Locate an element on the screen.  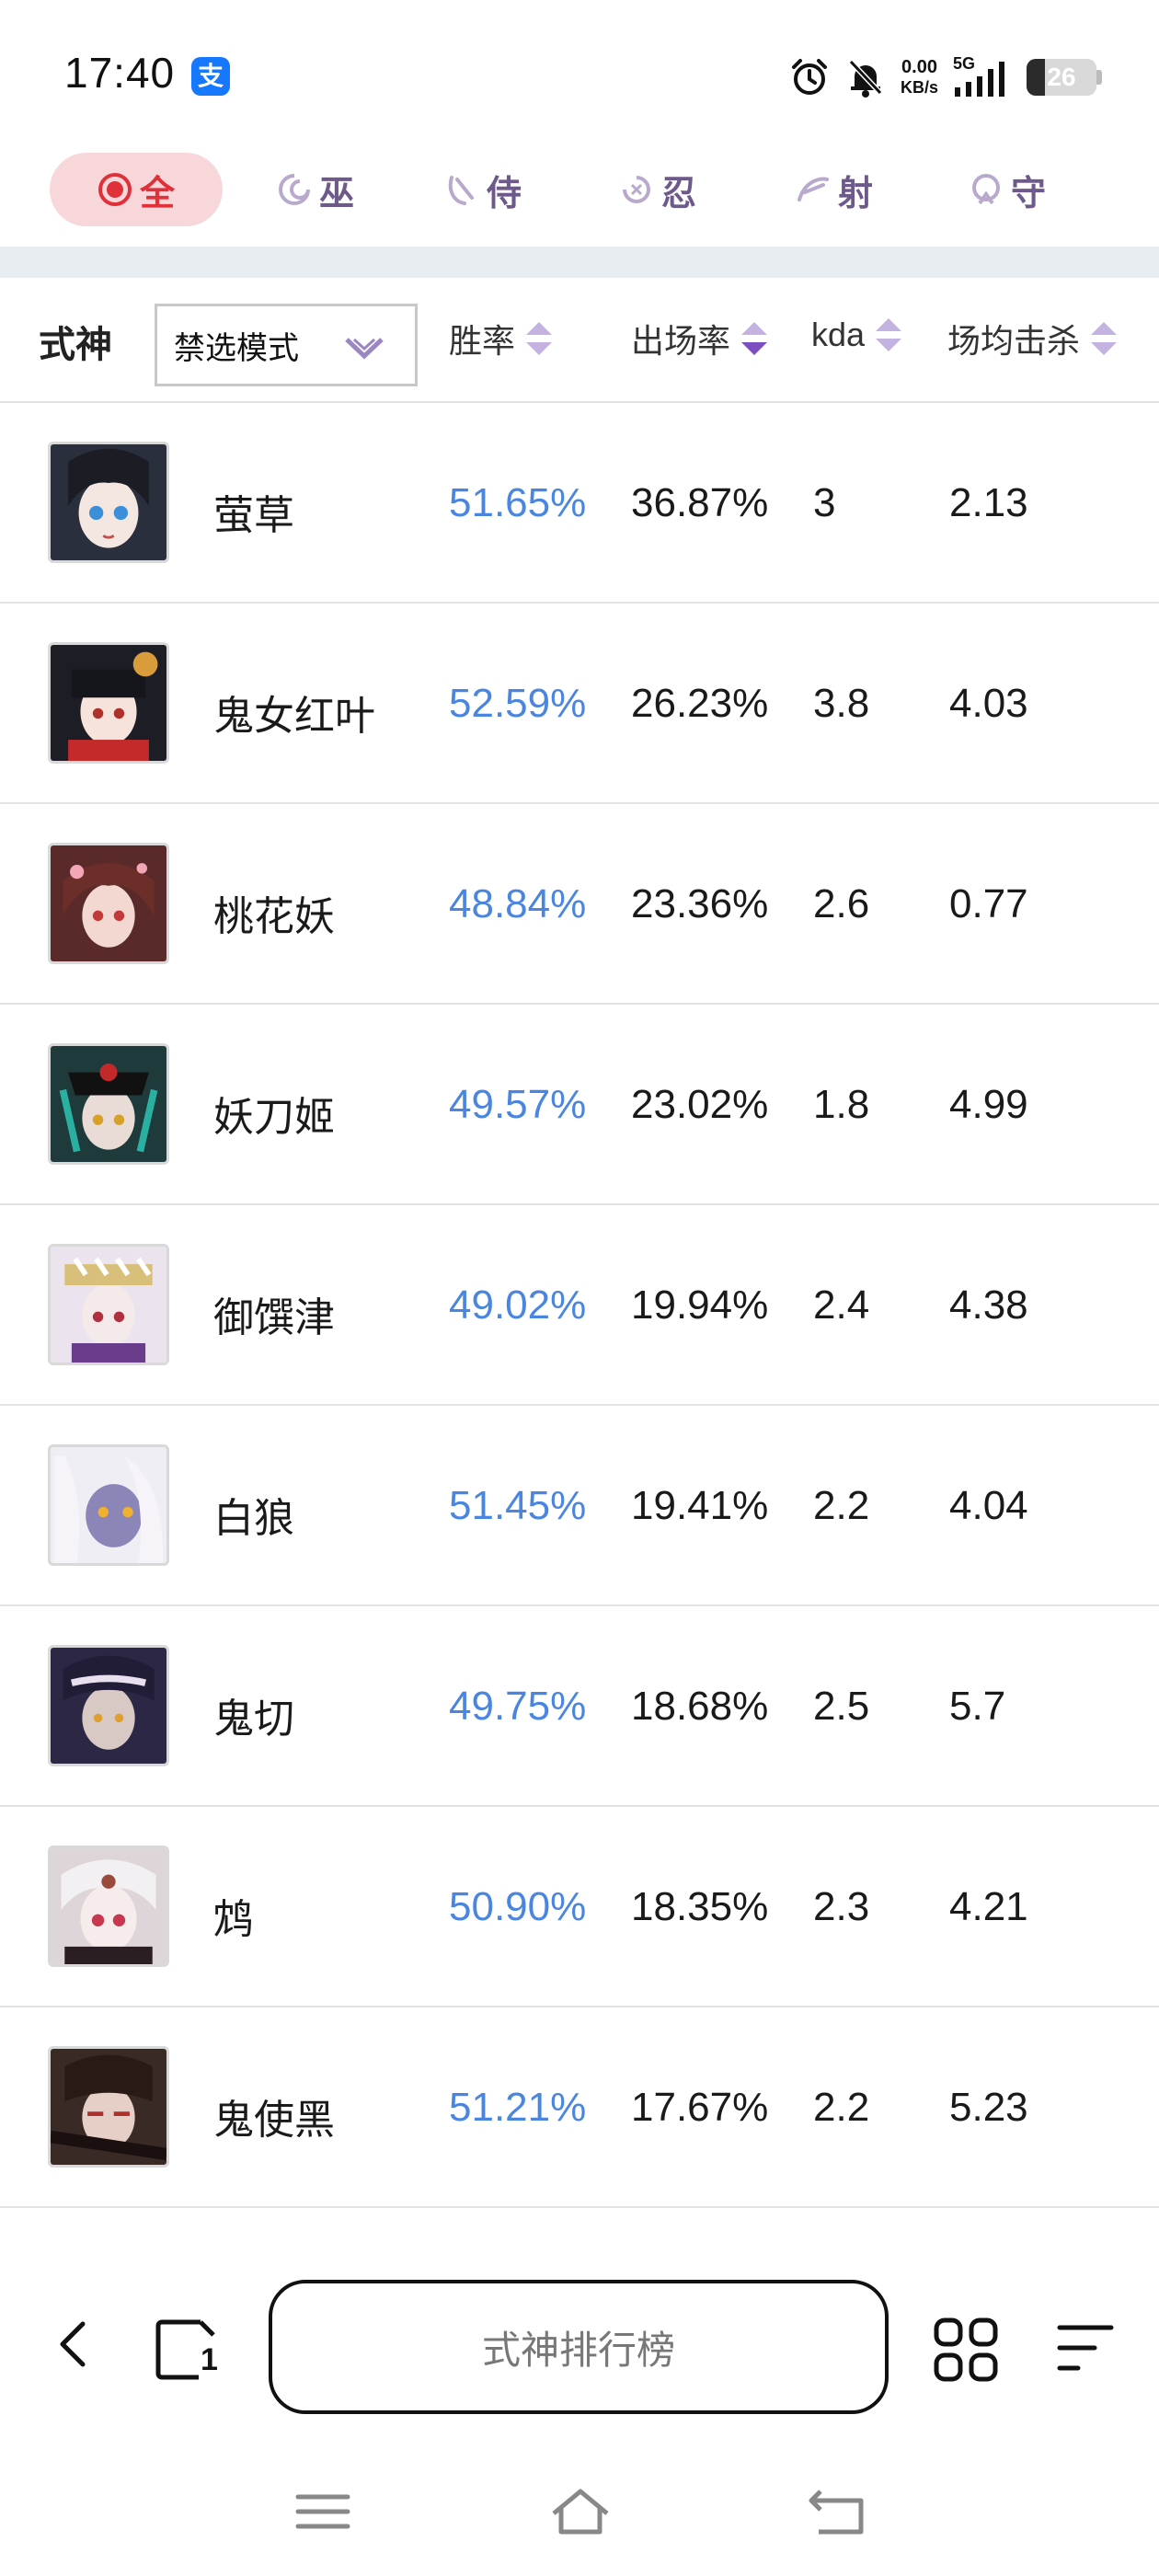
pickrate-value: 23.02% is located at coordinates (700, 1104).